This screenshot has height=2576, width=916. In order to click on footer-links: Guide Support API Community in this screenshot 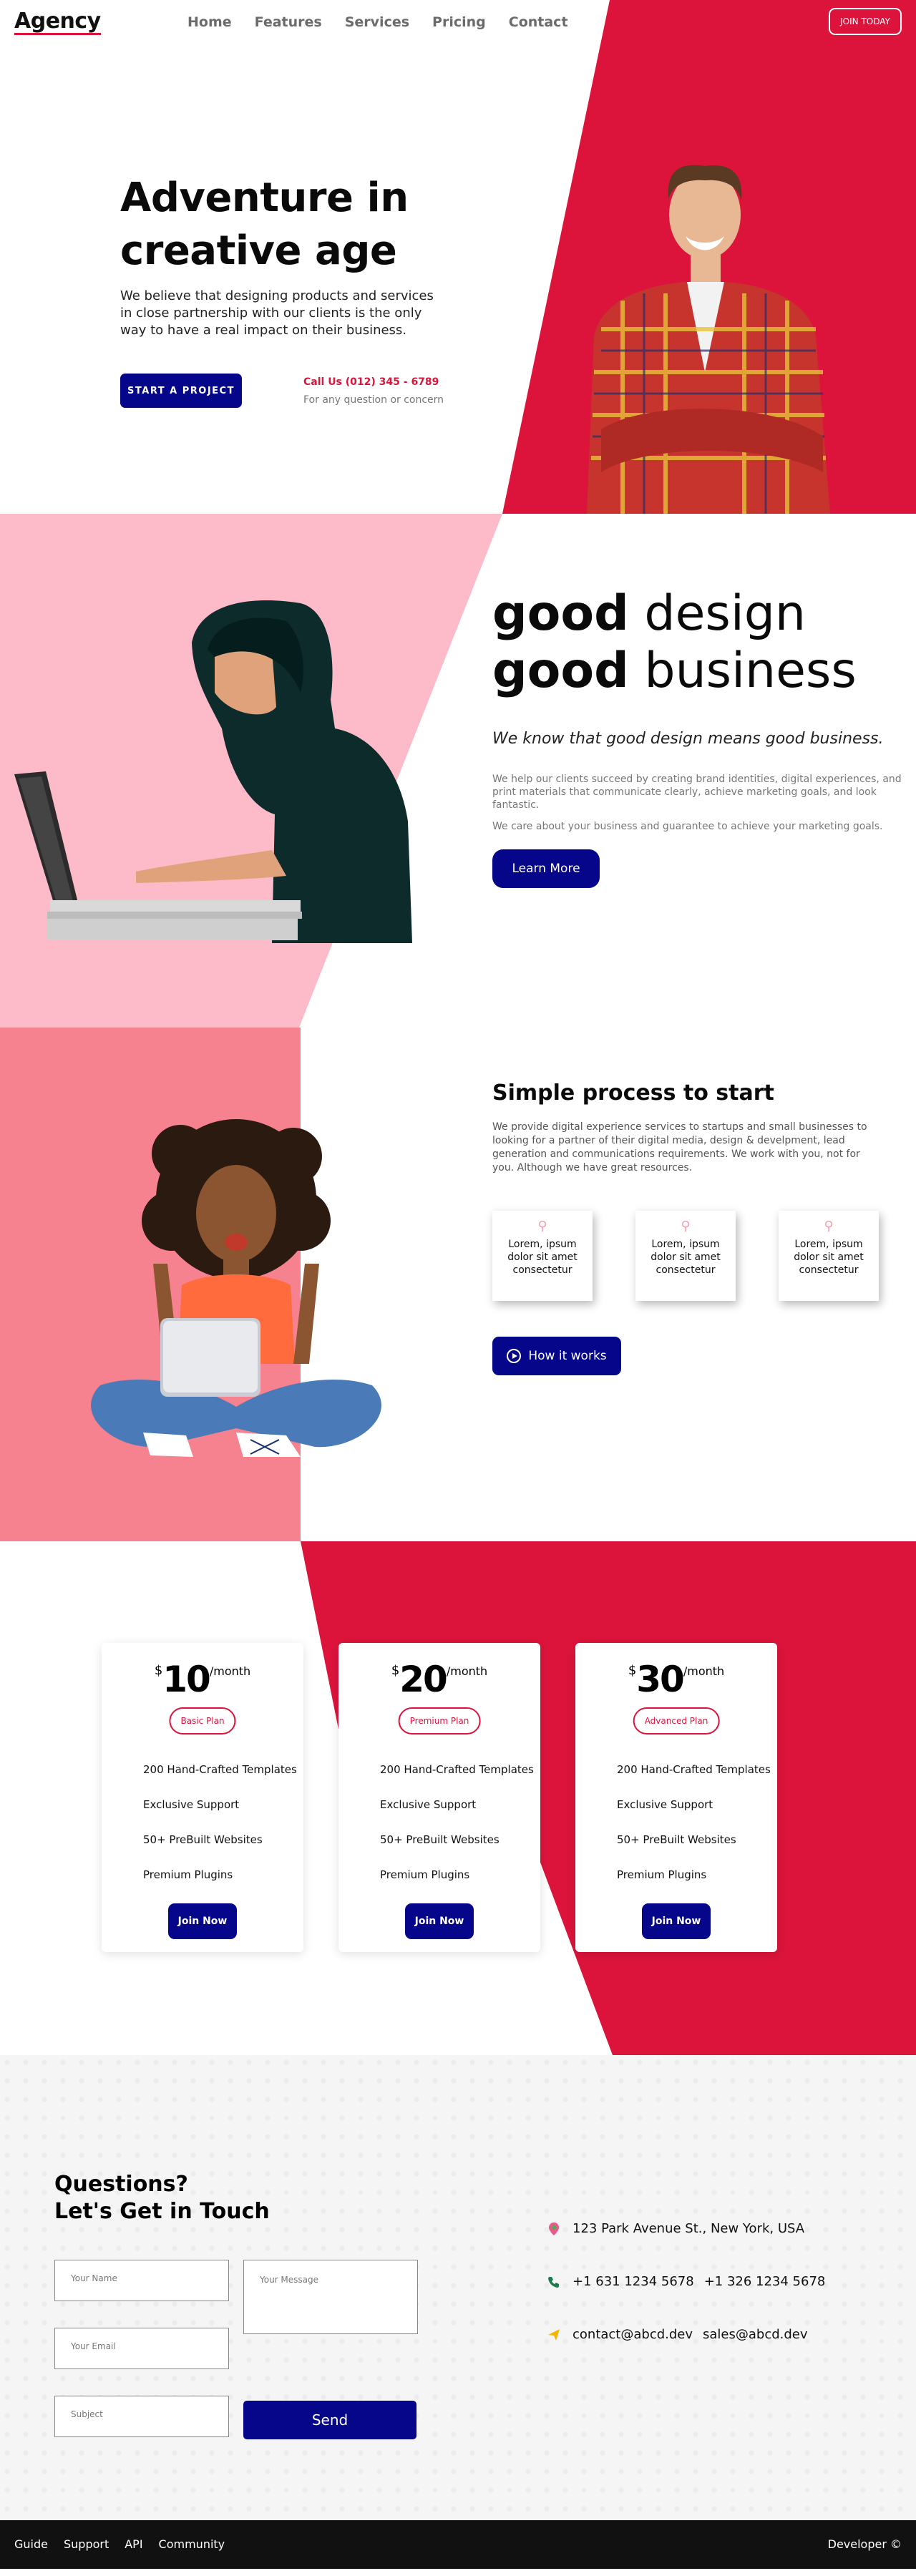, I will do `click(119, 2544)`.